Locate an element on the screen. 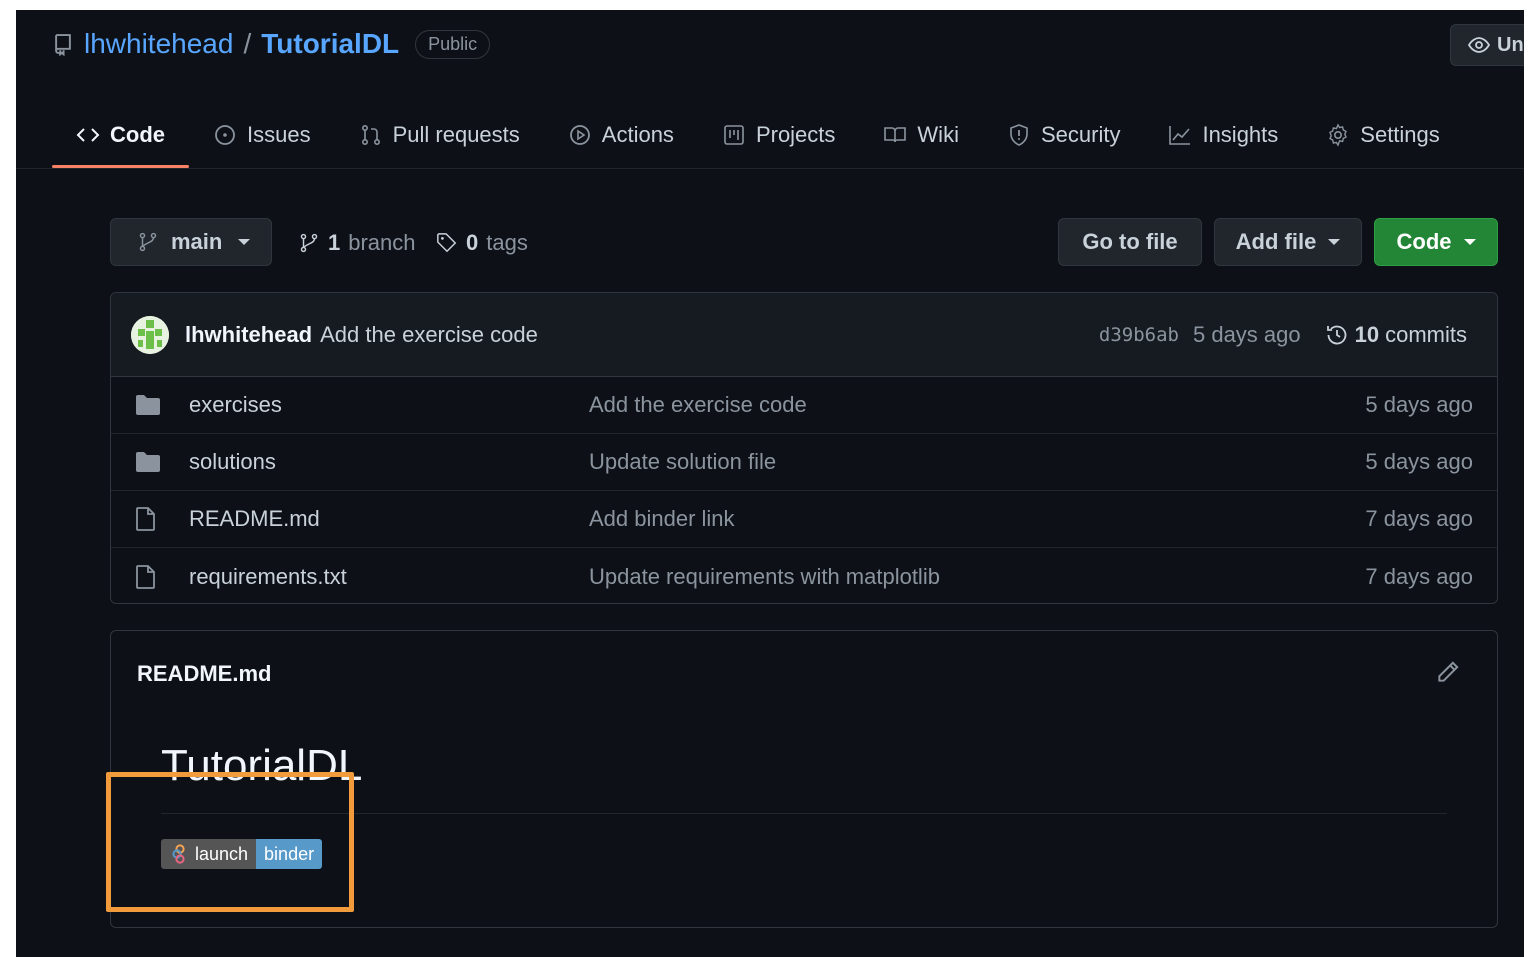 The width and height of the screenshot is (1536, 957). unwatch-label: Un is located at coordinates (1510, 44).